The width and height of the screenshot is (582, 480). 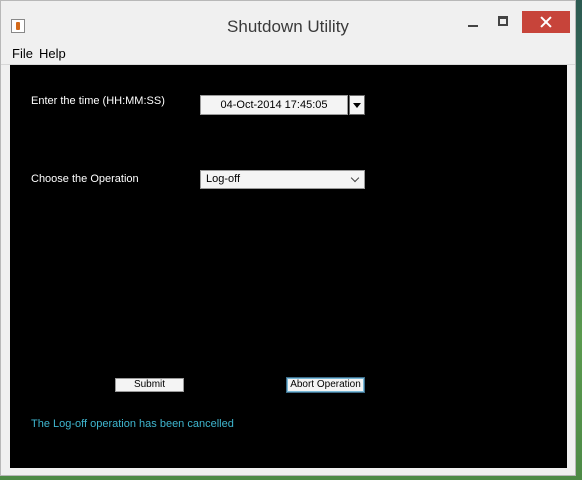 What do you see at coordinates (546, 22) in the screenshot?
I see `close-button` at bounding box center [546, 22].